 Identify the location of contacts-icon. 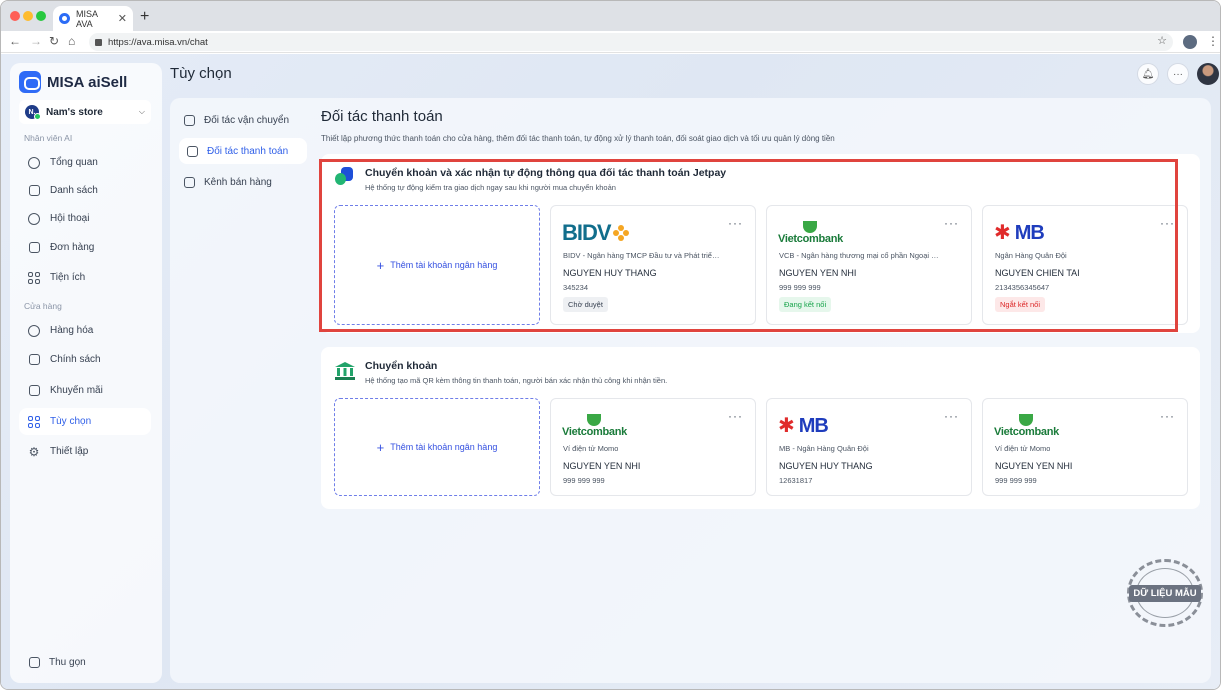
(34, 191).